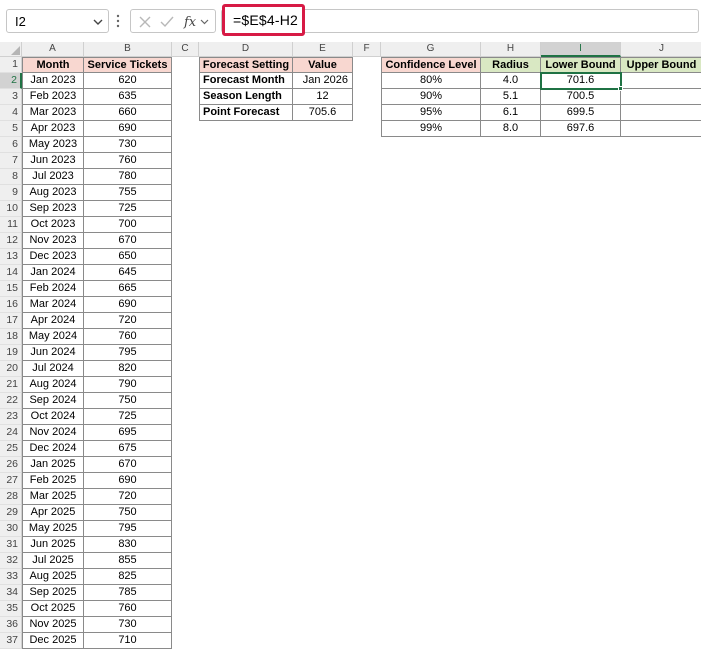  What do you see at coordinates (511, 113) in the screenshot?
I see `radius-cell: 6.1` at bounding box center [511, 113].